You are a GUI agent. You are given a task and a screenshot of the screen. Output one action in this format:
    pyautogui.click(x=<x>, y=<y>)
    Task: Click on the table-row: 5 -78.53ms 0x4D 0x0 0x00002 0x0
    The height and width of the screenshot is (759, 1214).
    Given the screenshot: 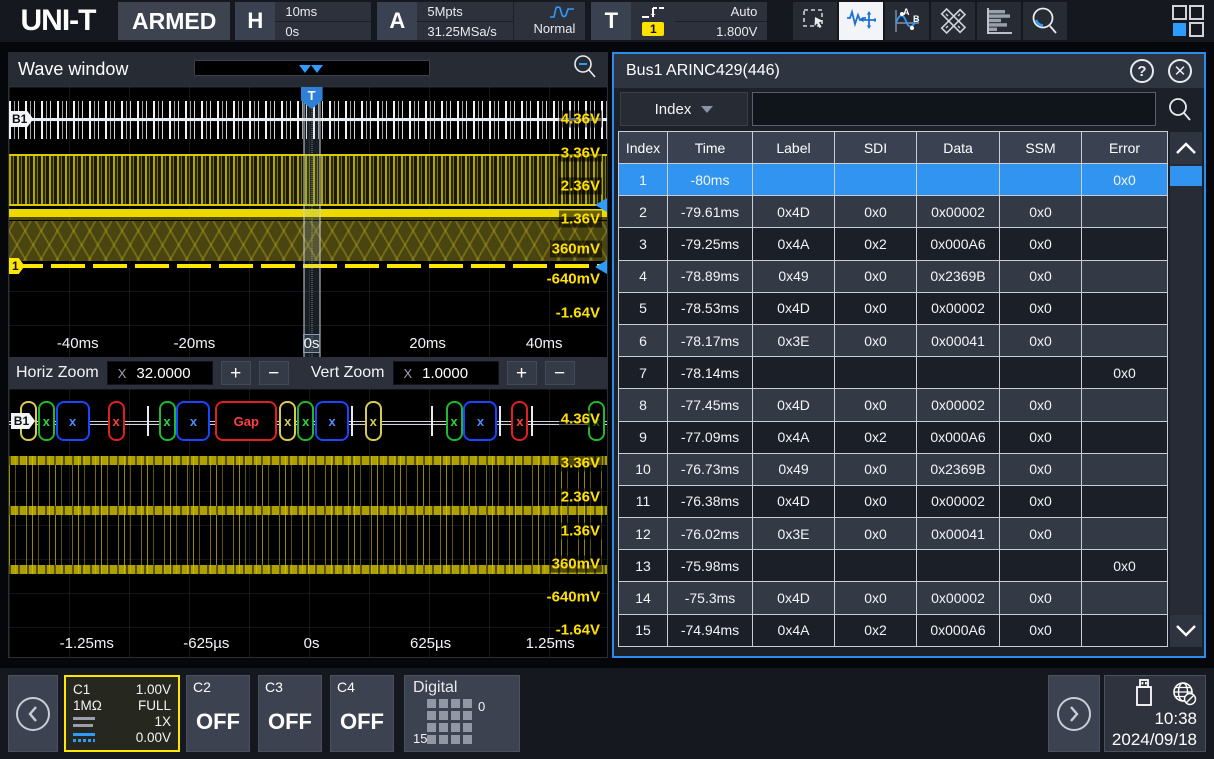 What is the action you would take?
    pyautogui.click(x=893, y=308)
    